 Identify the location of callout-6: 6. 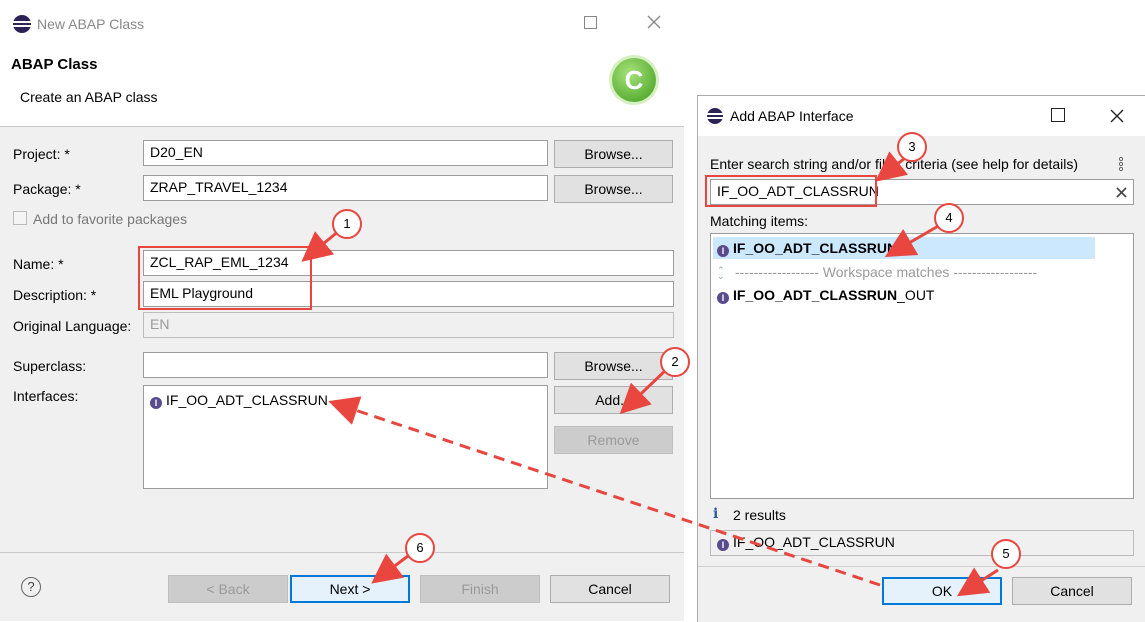
(420, 548).